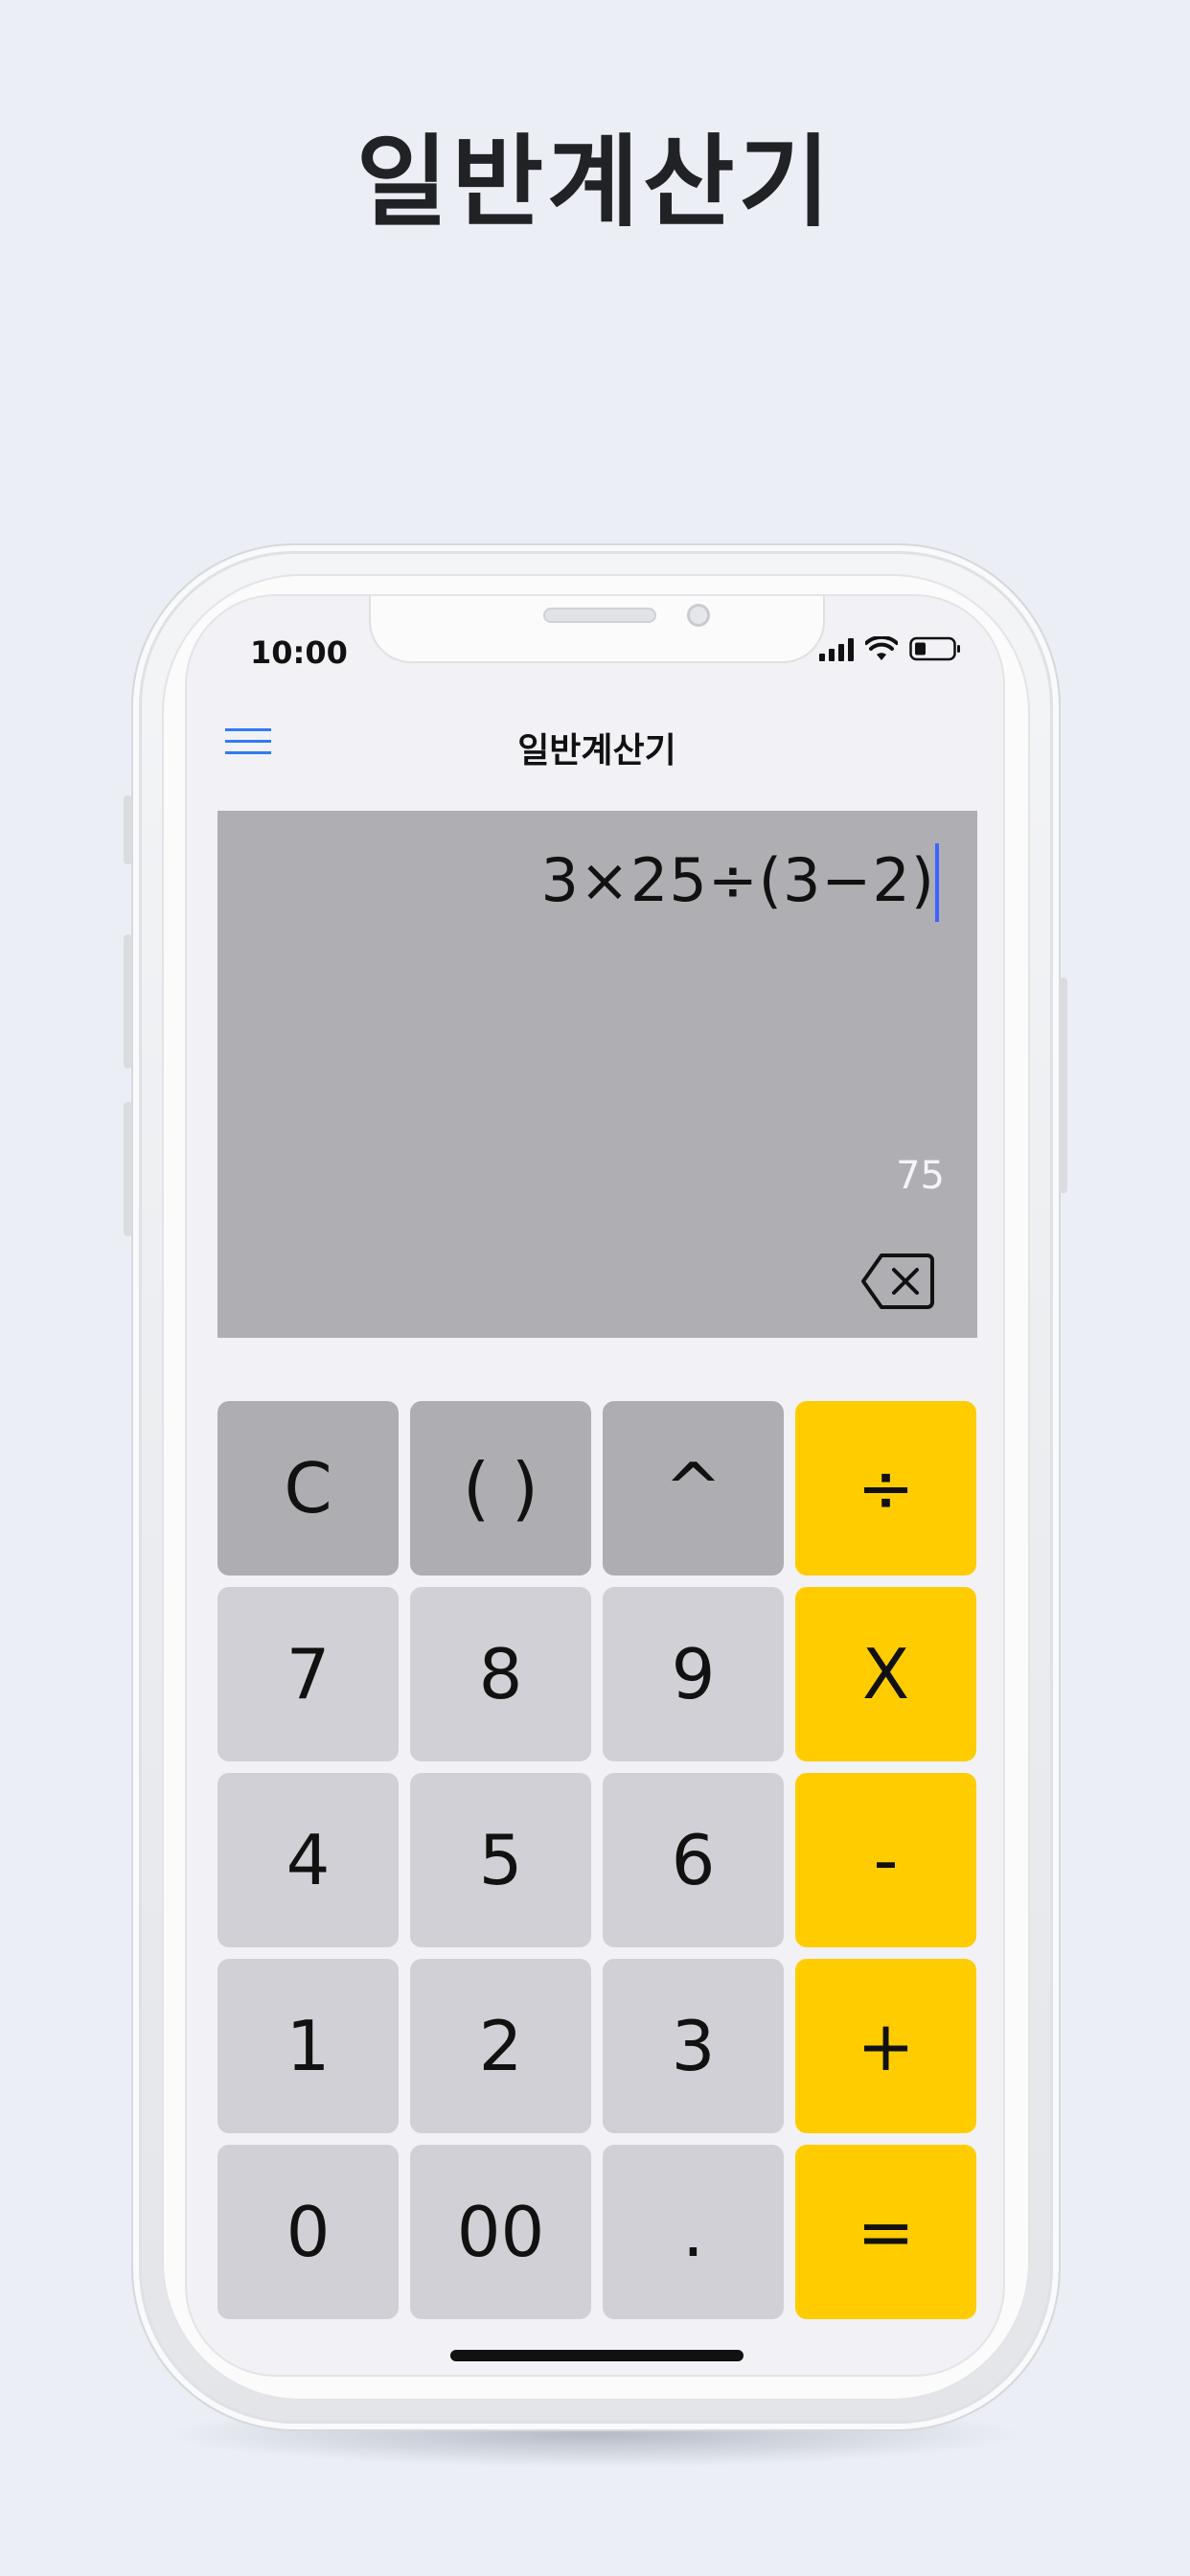 The height and width of the screenshot is (2576, 1190). I want to click on subtract-key: -, so click(886, 1860).